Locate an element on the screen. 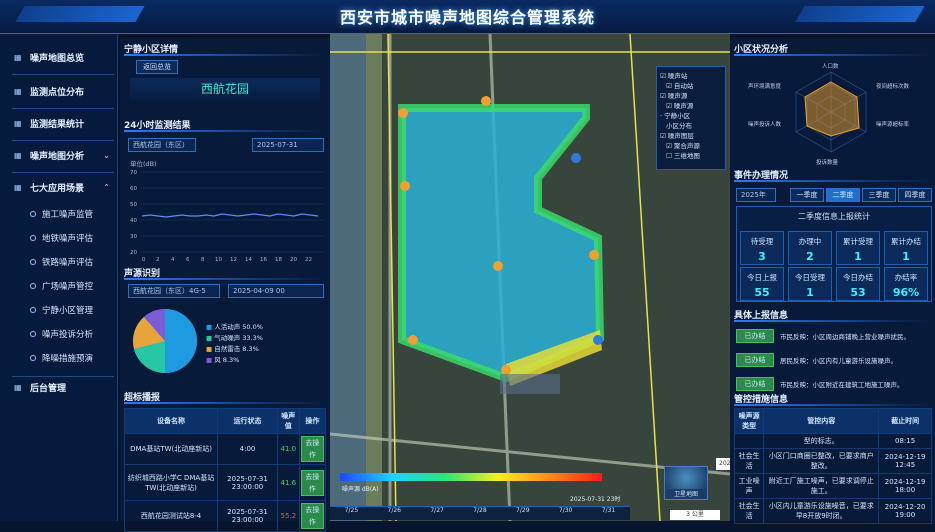 The height and width of the screenshot is (532, 935). layer-item: 小区分布 is located at coordinates (691, 125).